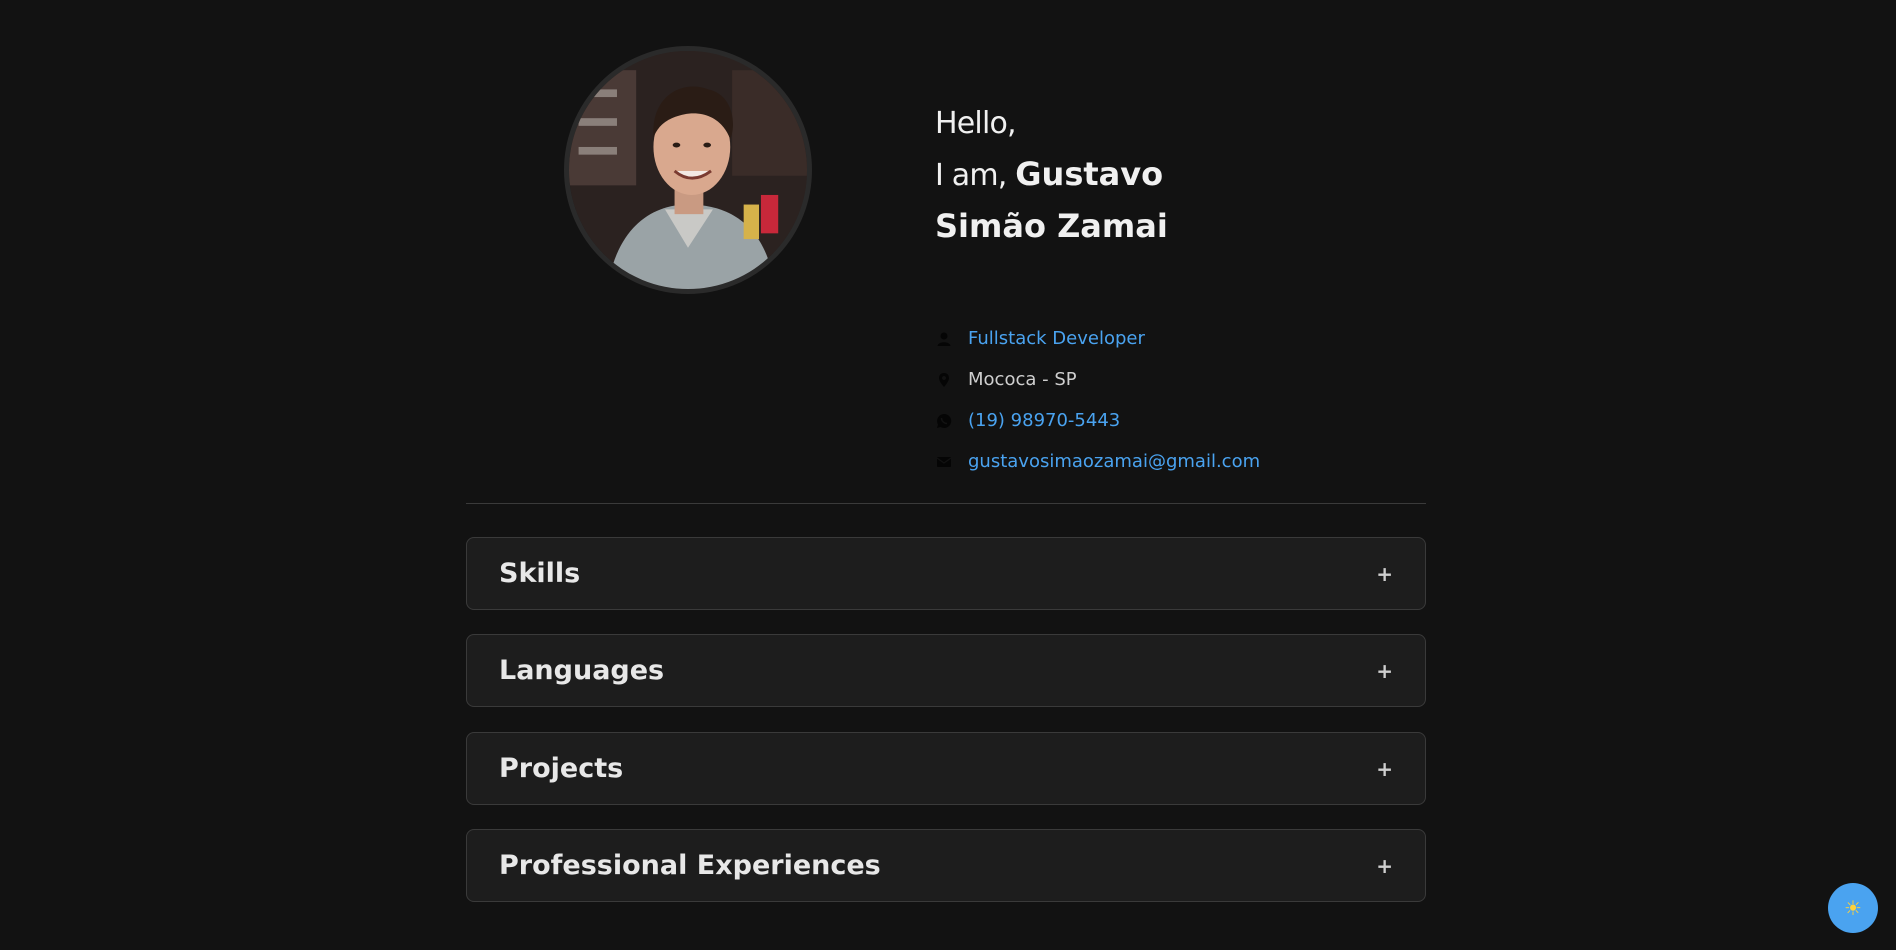 The image size is (1896, 950). I want to click on section-skills: Skills +, so click(946, 573).